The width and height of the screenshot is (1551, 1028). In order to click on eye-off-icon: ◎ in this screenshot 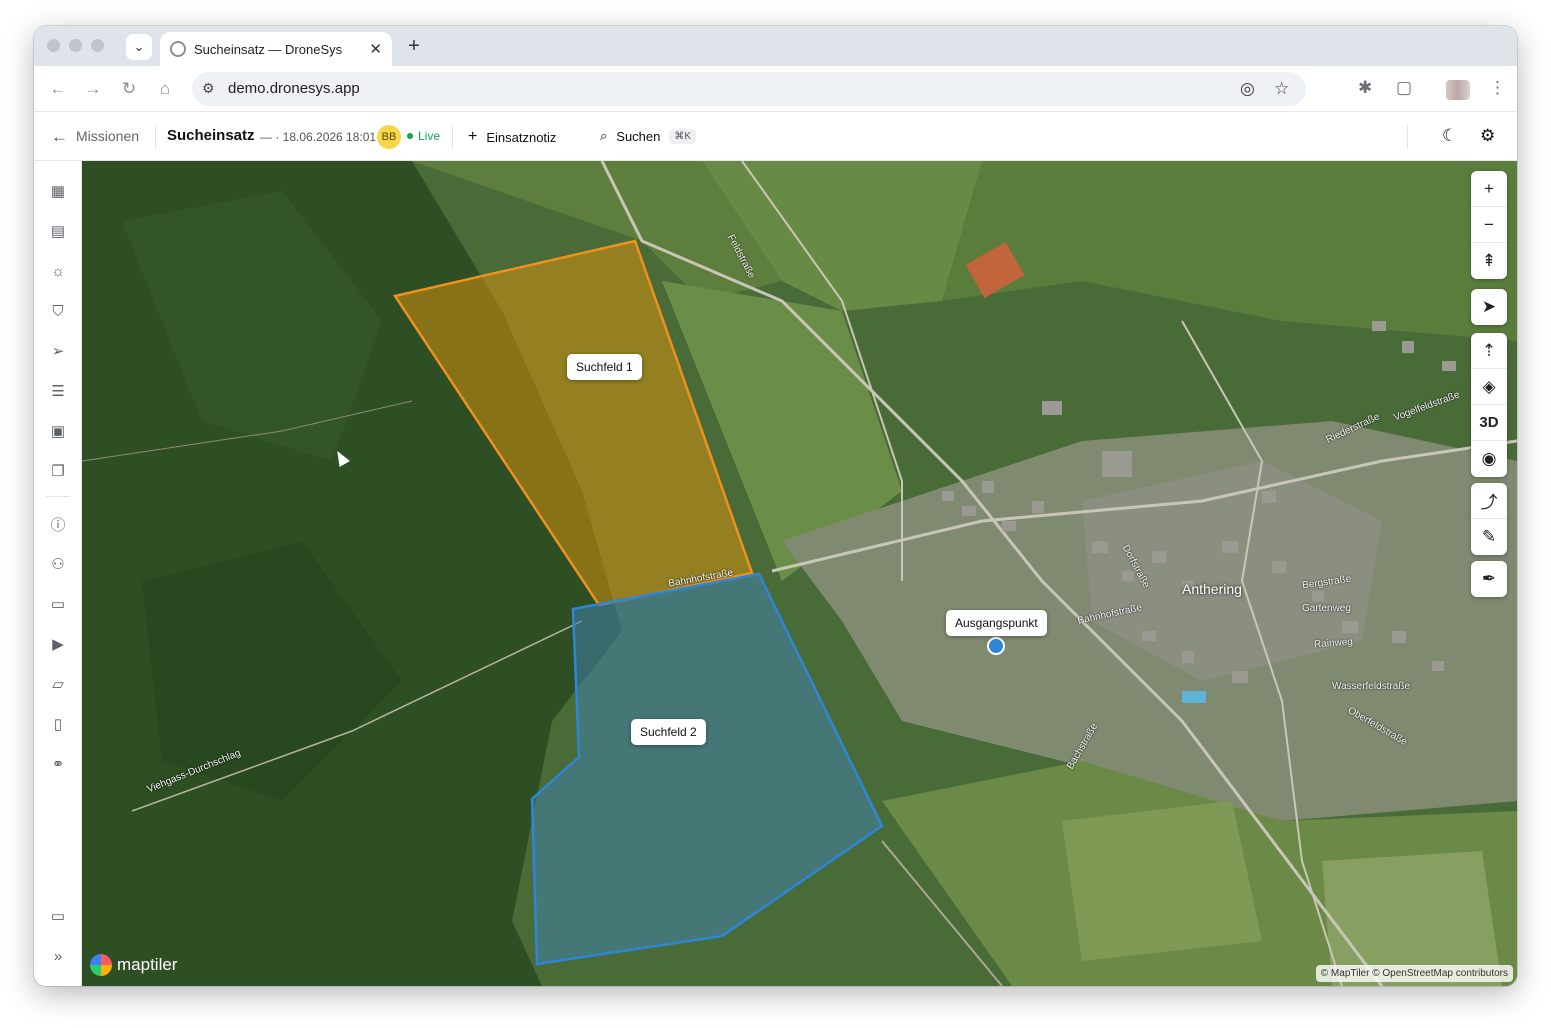, I will do `click(1247, 89)`.